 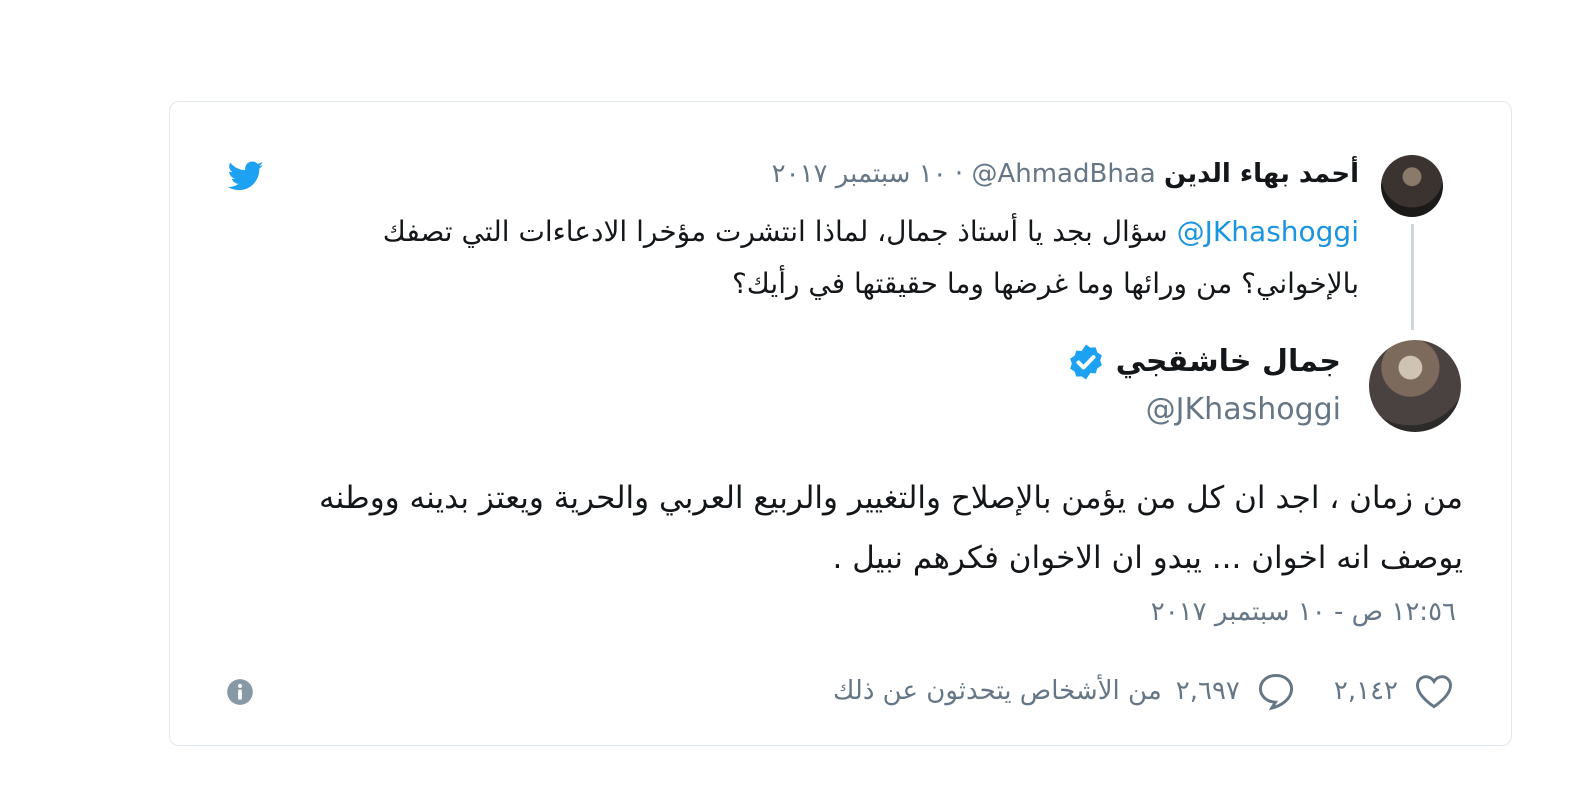 I want to click on info-icon, so click(x=240, y=692).